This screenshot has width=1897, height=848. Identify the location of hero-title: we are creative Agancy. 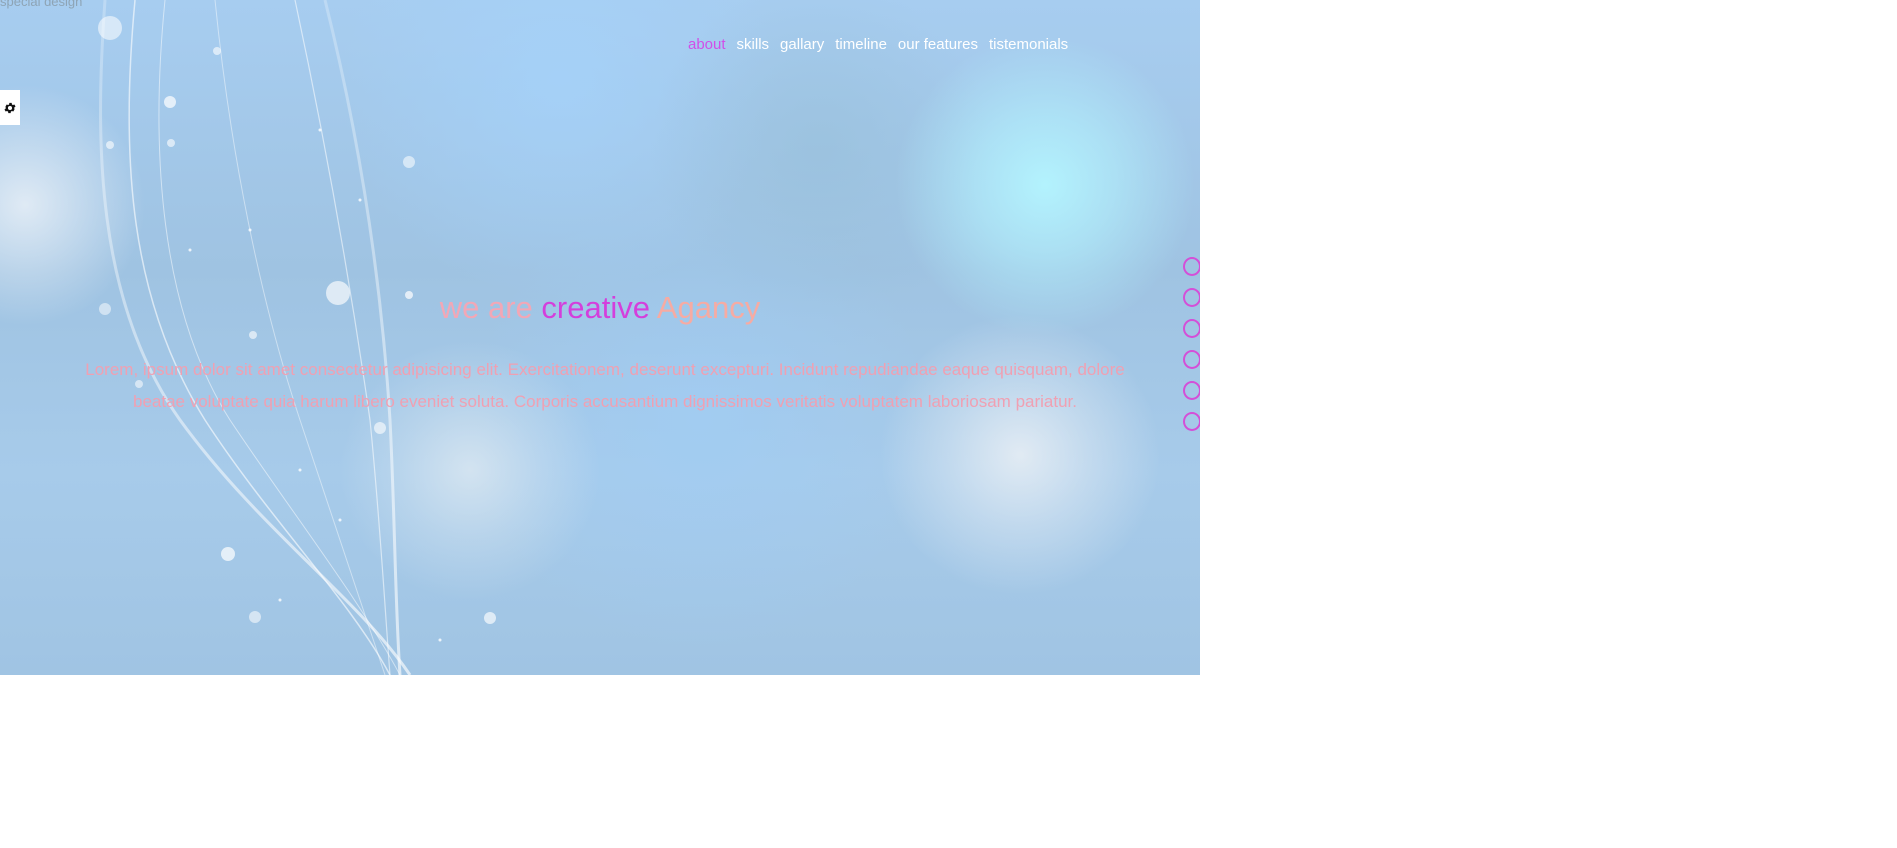
(600, 308).